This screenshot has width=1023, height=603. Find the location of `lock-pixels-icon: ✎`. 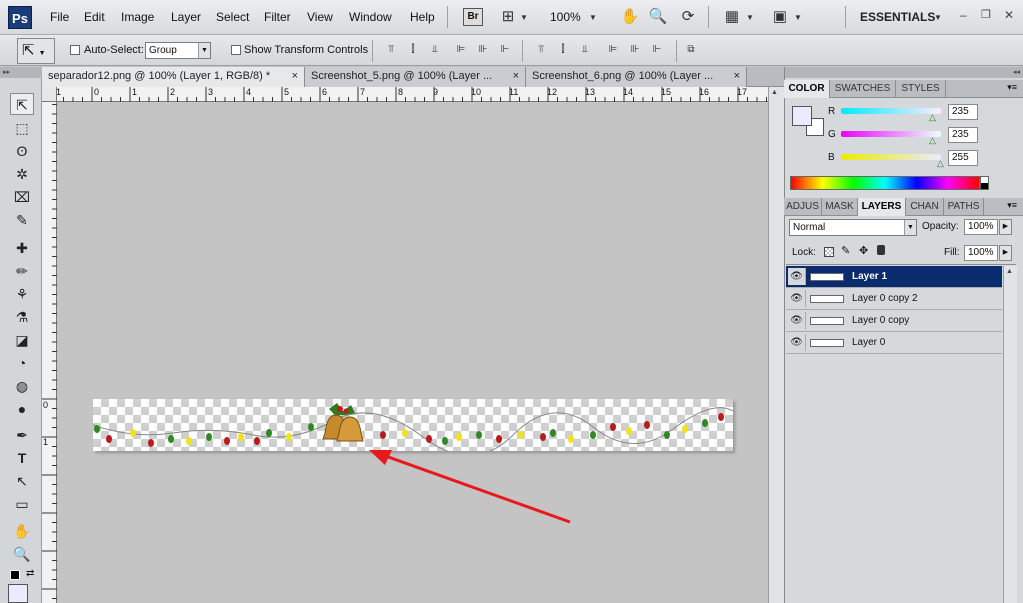

lock-pixels-icon: ✎ is located at coordinates (845, 250).